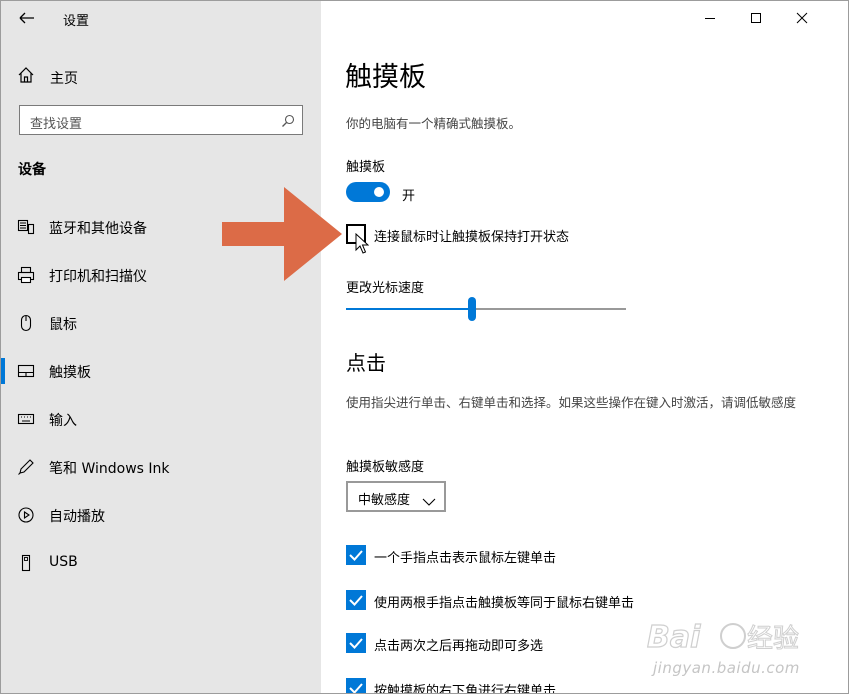 Image resolution: width=849 pixels, height=694 pixels. I want to click on chevron-down-icon, so click(429, 501).